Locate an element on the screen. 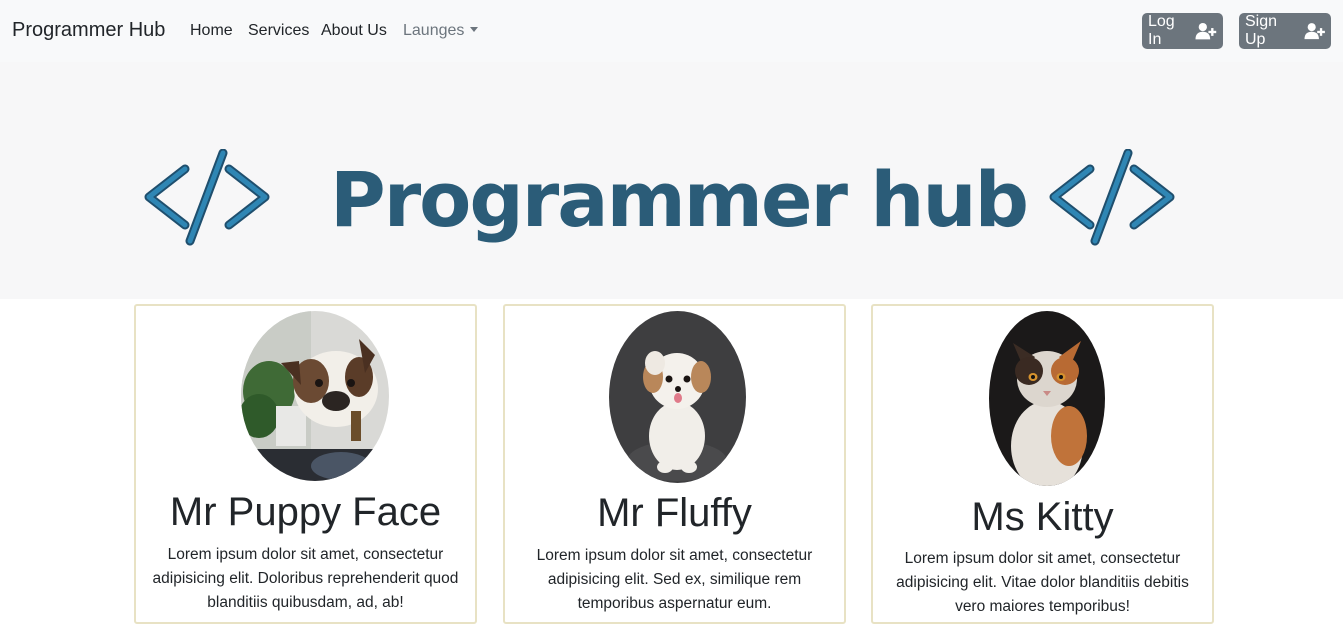  nav-dropdown-label: Launges is located at coordinates (434, 30).